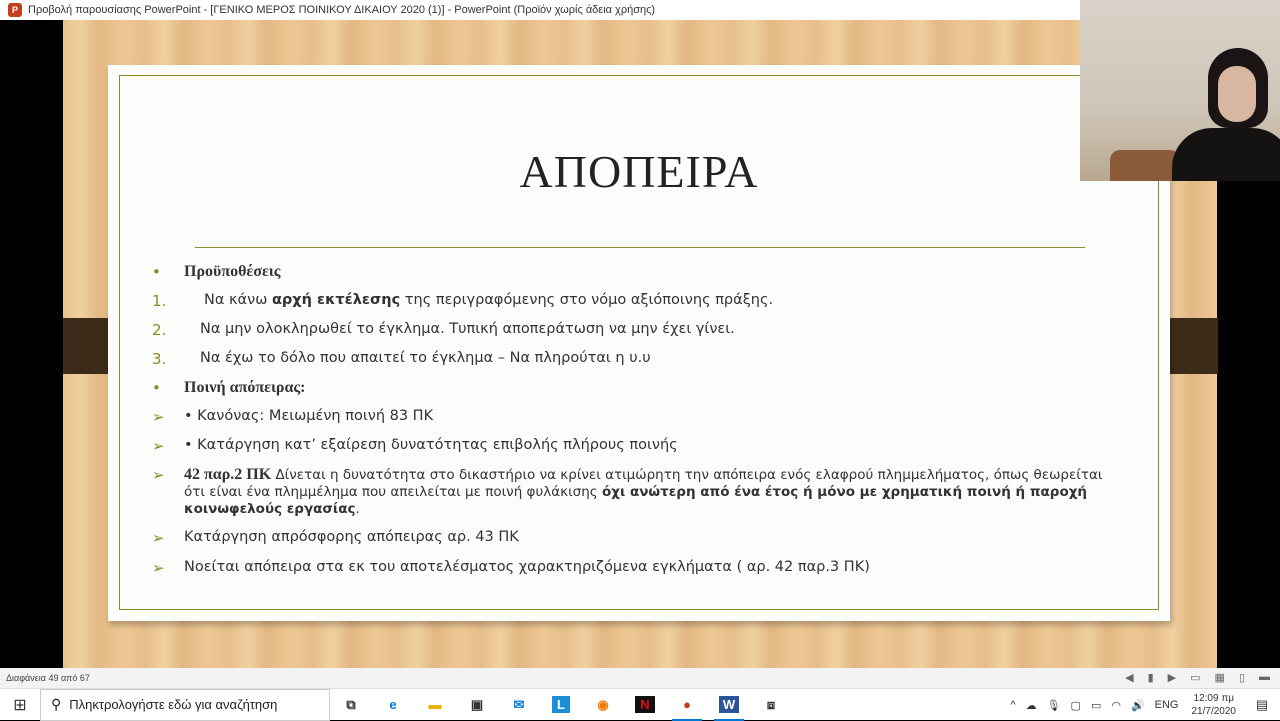  Describe the element at coordinates (56, 704) in the screenshot. I see `search-icon: ⚲` at that location.